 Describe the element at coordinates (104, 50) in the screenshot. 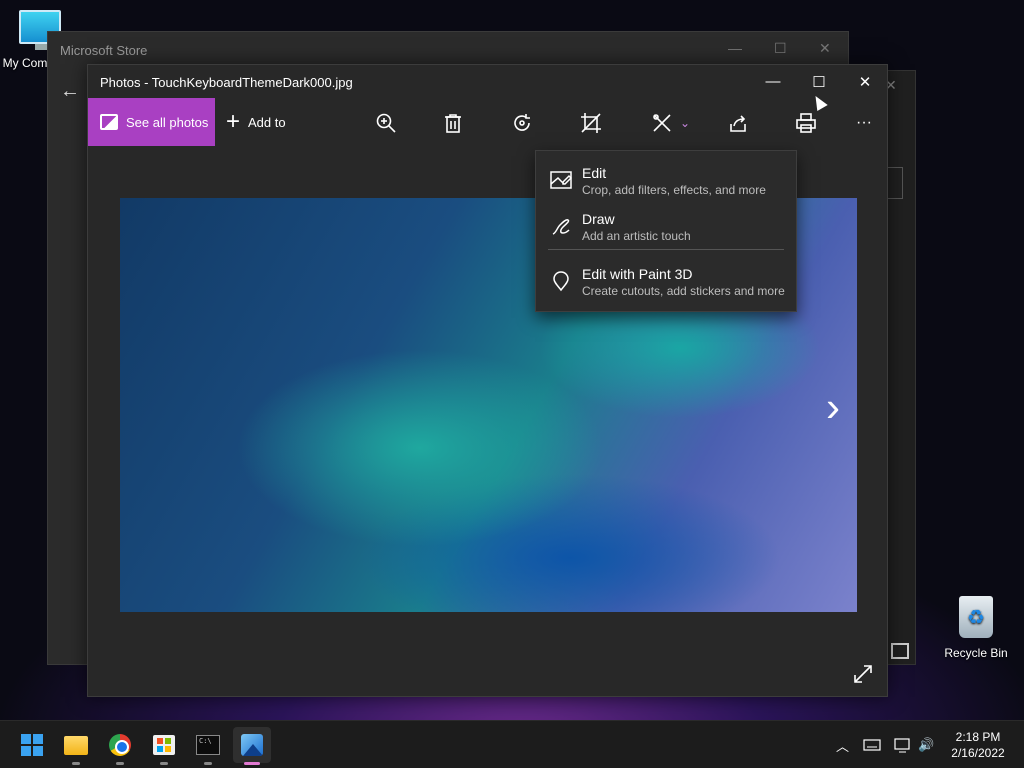

I see `window-title: Microsoft Store` at that location.